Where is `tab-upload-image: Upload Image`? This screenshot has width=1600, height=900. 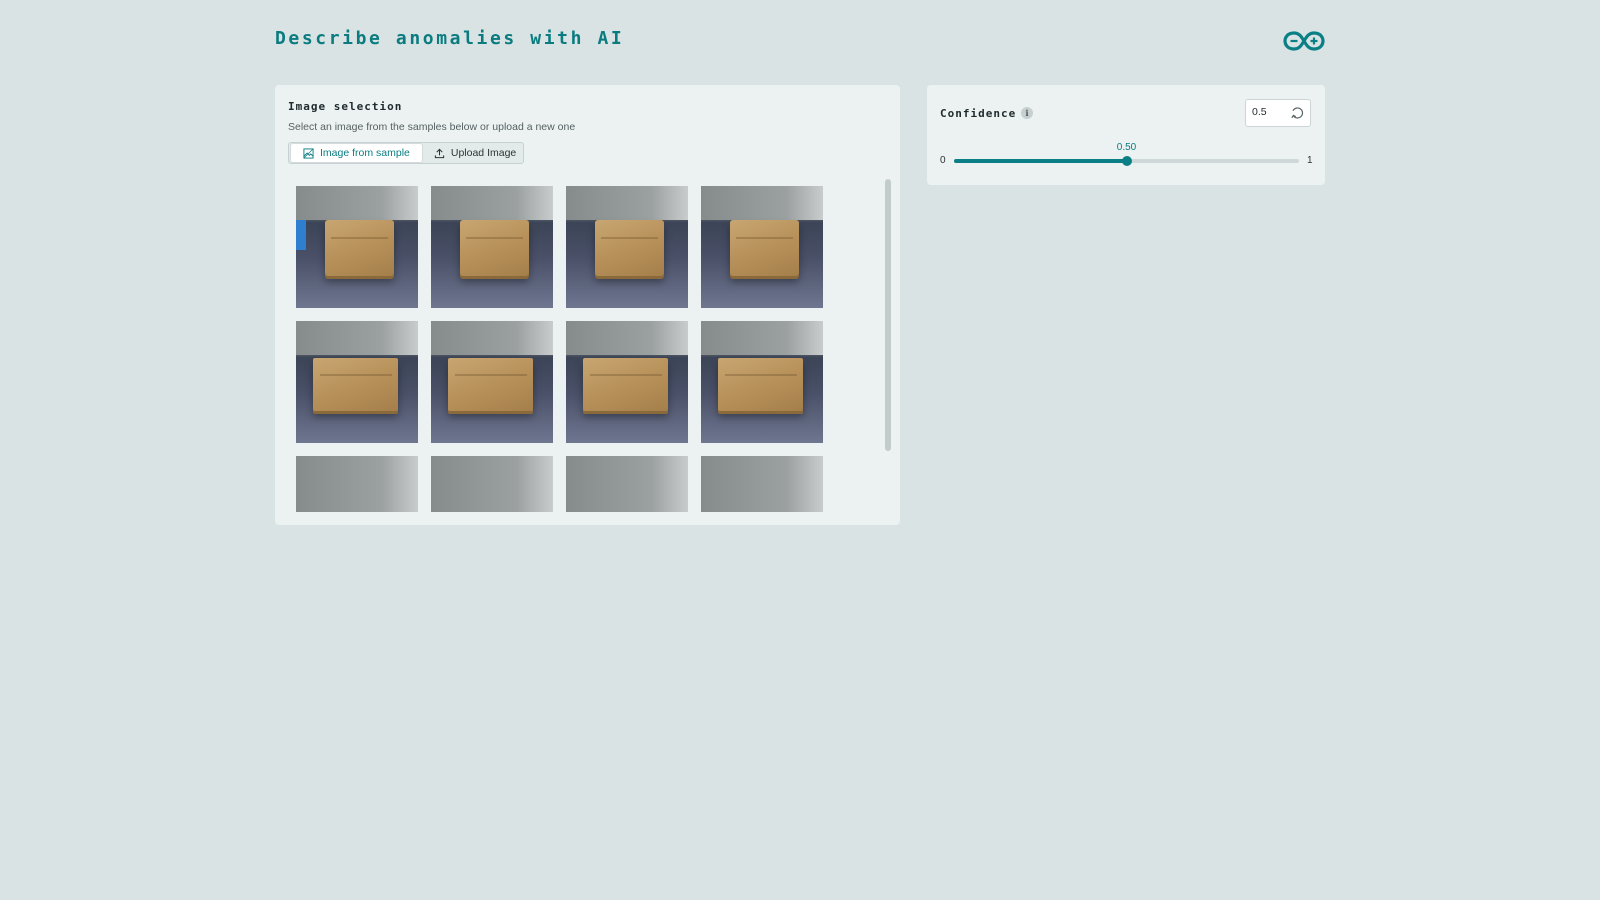
tab-upload-image: Upload Image is located at coordinates (475, 153).